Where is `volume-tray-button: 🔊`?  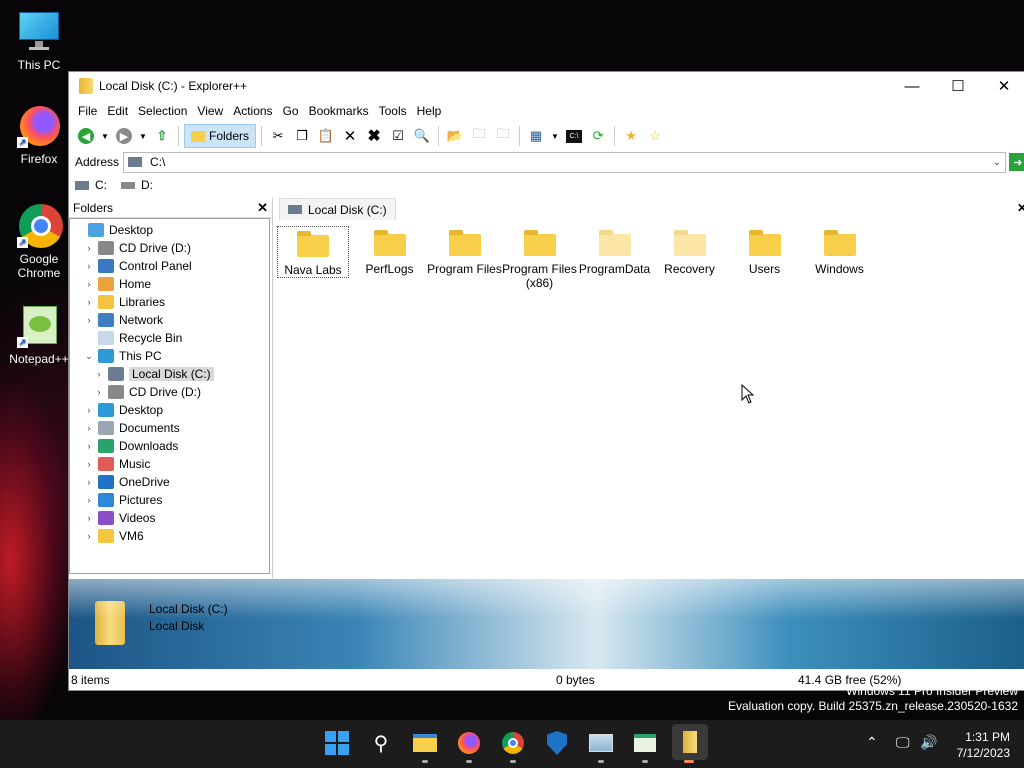
volume-tray-button: 🔊 is located at coordinates (928, 742).